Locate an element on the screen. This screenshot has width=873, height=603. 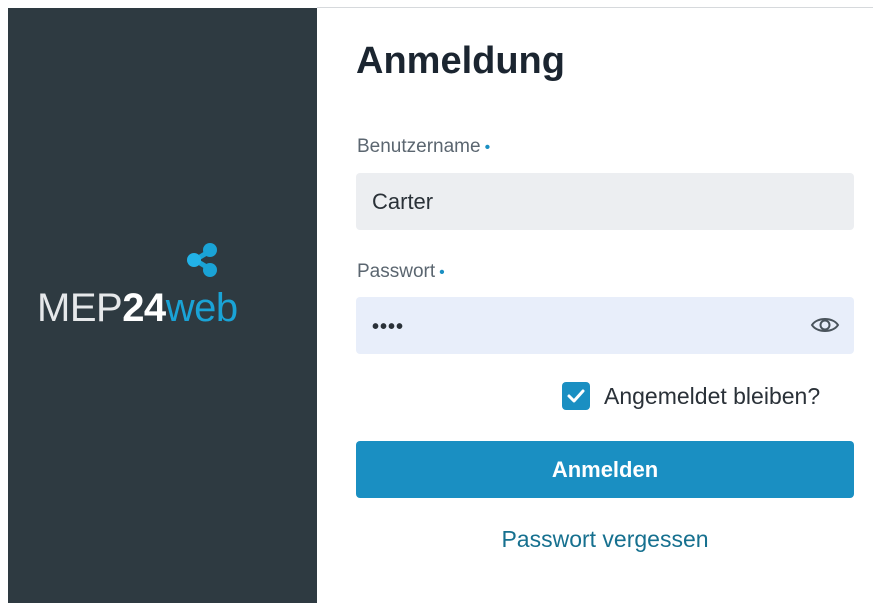
username-label-text: Benutzername is located at coordinates (419, 146).